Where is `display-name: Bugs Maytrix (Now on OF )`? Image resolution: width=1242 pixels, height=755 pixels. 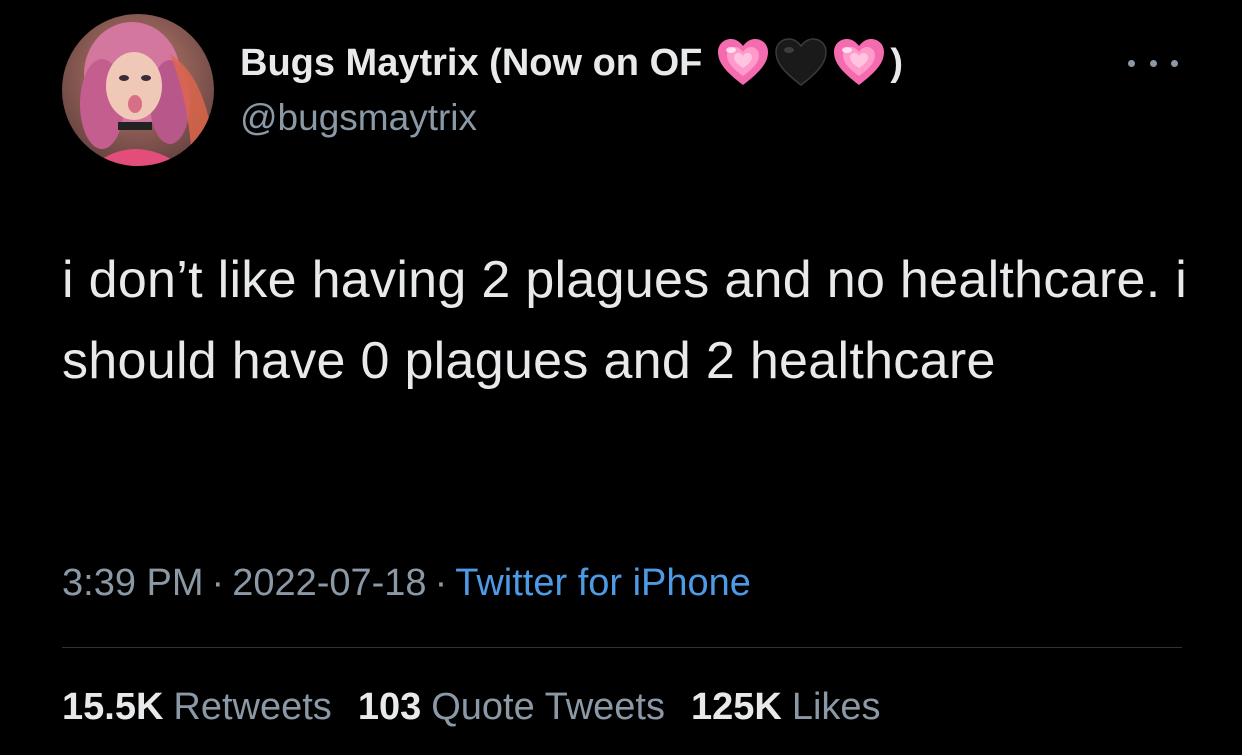 display-name: Bugs Maytrix (Now on OF ) is located at coordinates (571, 63).